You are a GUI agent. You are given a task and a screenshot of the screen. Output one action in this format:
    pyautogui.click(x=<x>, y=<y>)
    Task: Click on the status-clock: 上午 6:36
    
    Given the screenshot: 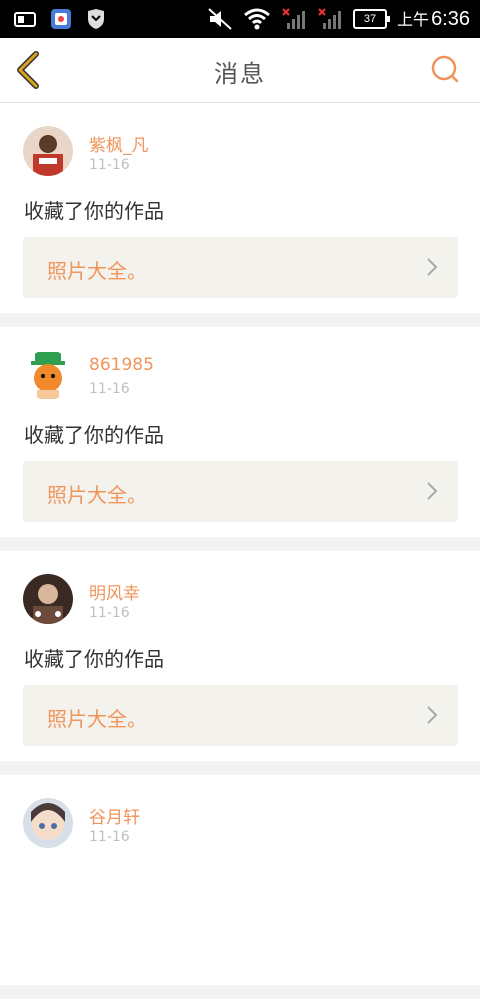 What is the action you would take?
    pyautogui.click(x=433, y=18)
    